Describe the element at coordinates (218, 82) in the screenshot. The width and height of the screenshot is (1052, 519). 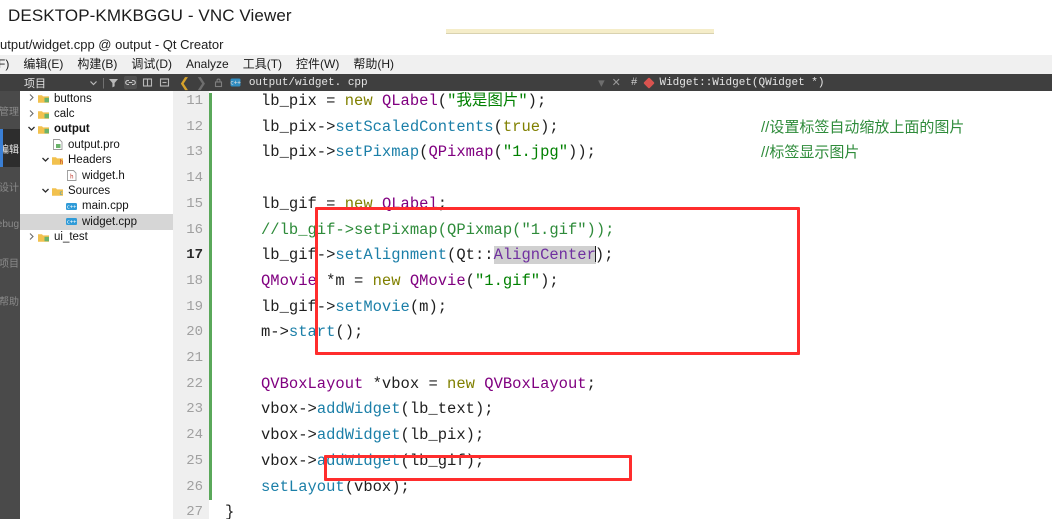
I see `lock-icon` at that location.